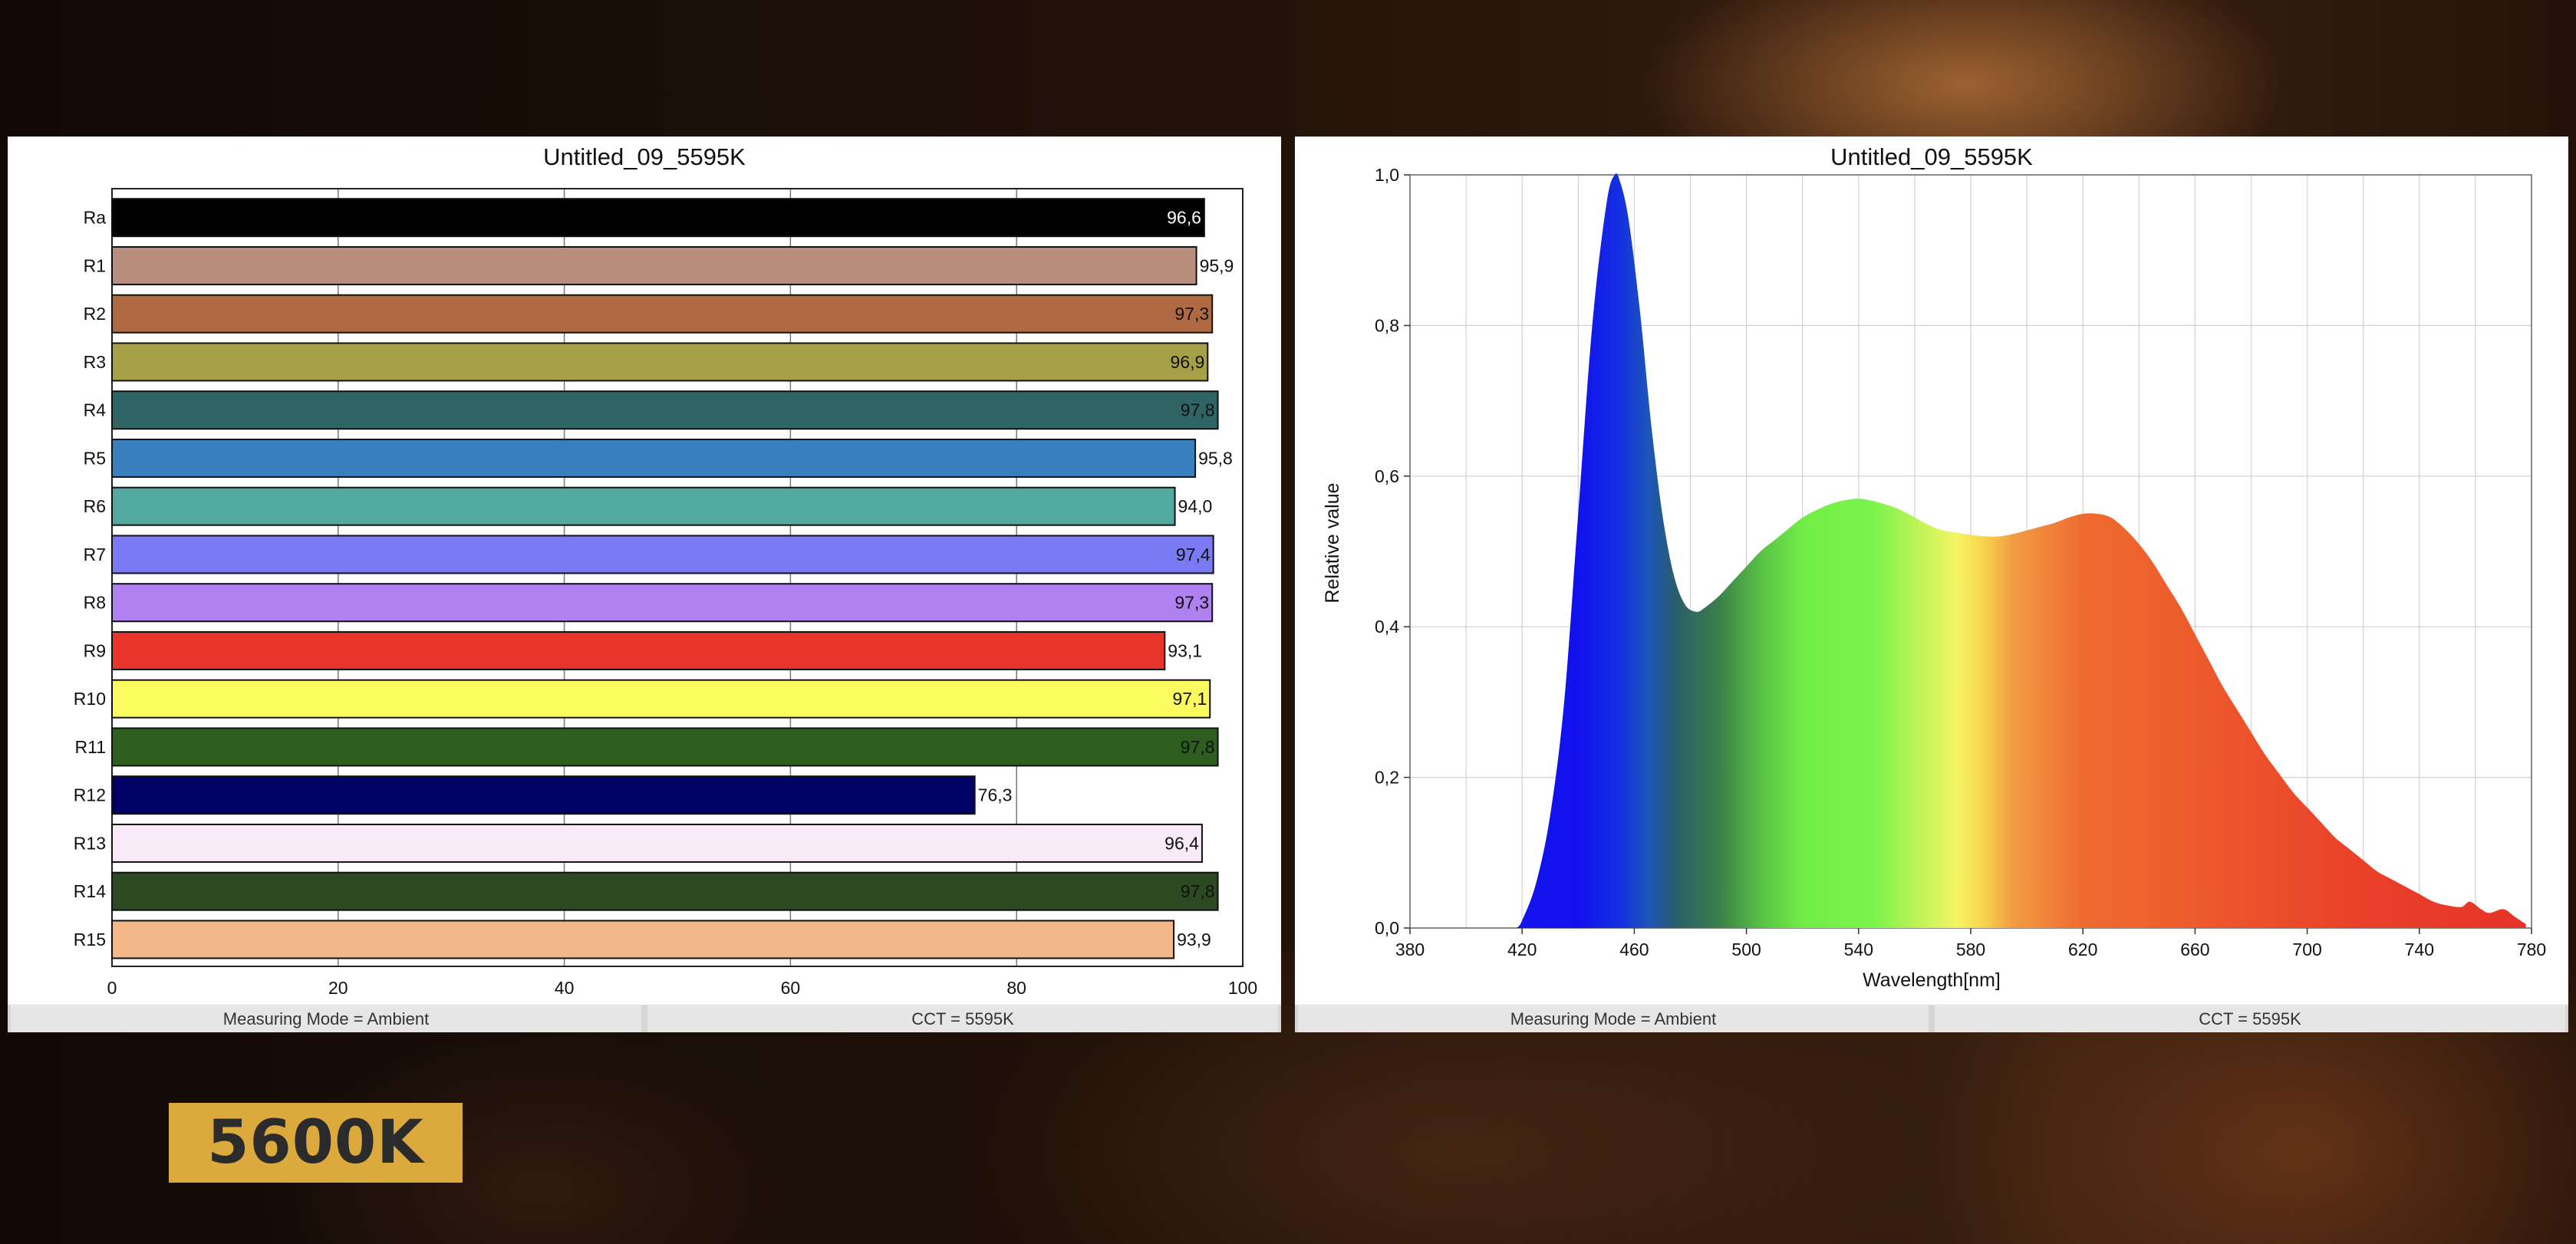  I want to click on category-label: R8, so click(95, 603).